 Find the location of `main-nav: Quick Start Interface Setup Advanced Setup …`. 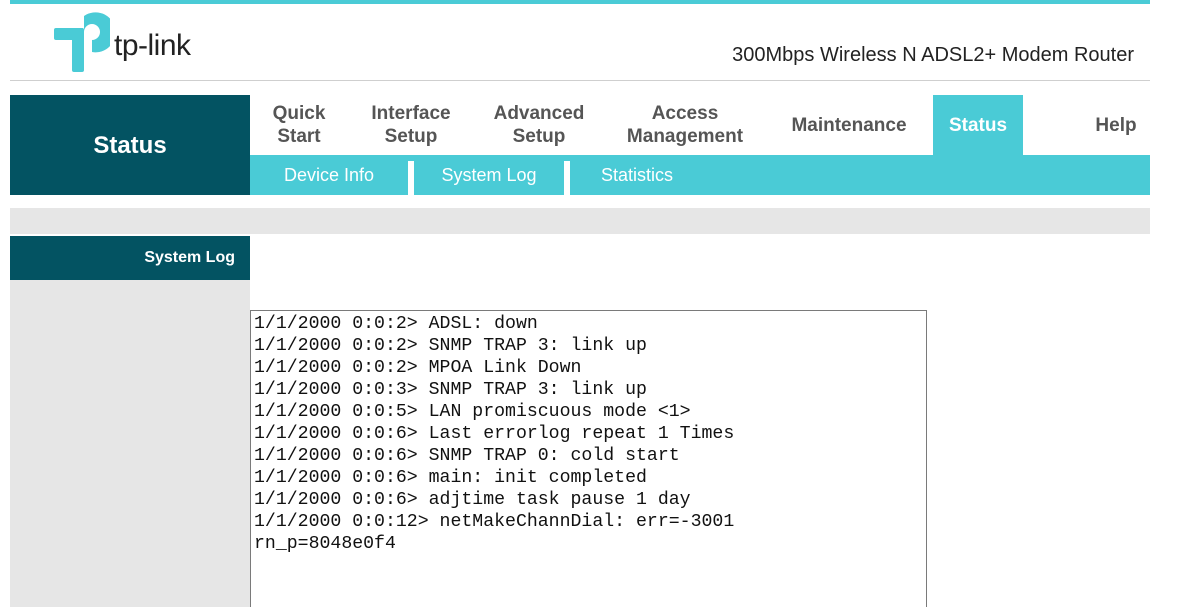

main-nav: Quick Start Interface Setup Advanced Setup … is located at coordinates (700, 125).